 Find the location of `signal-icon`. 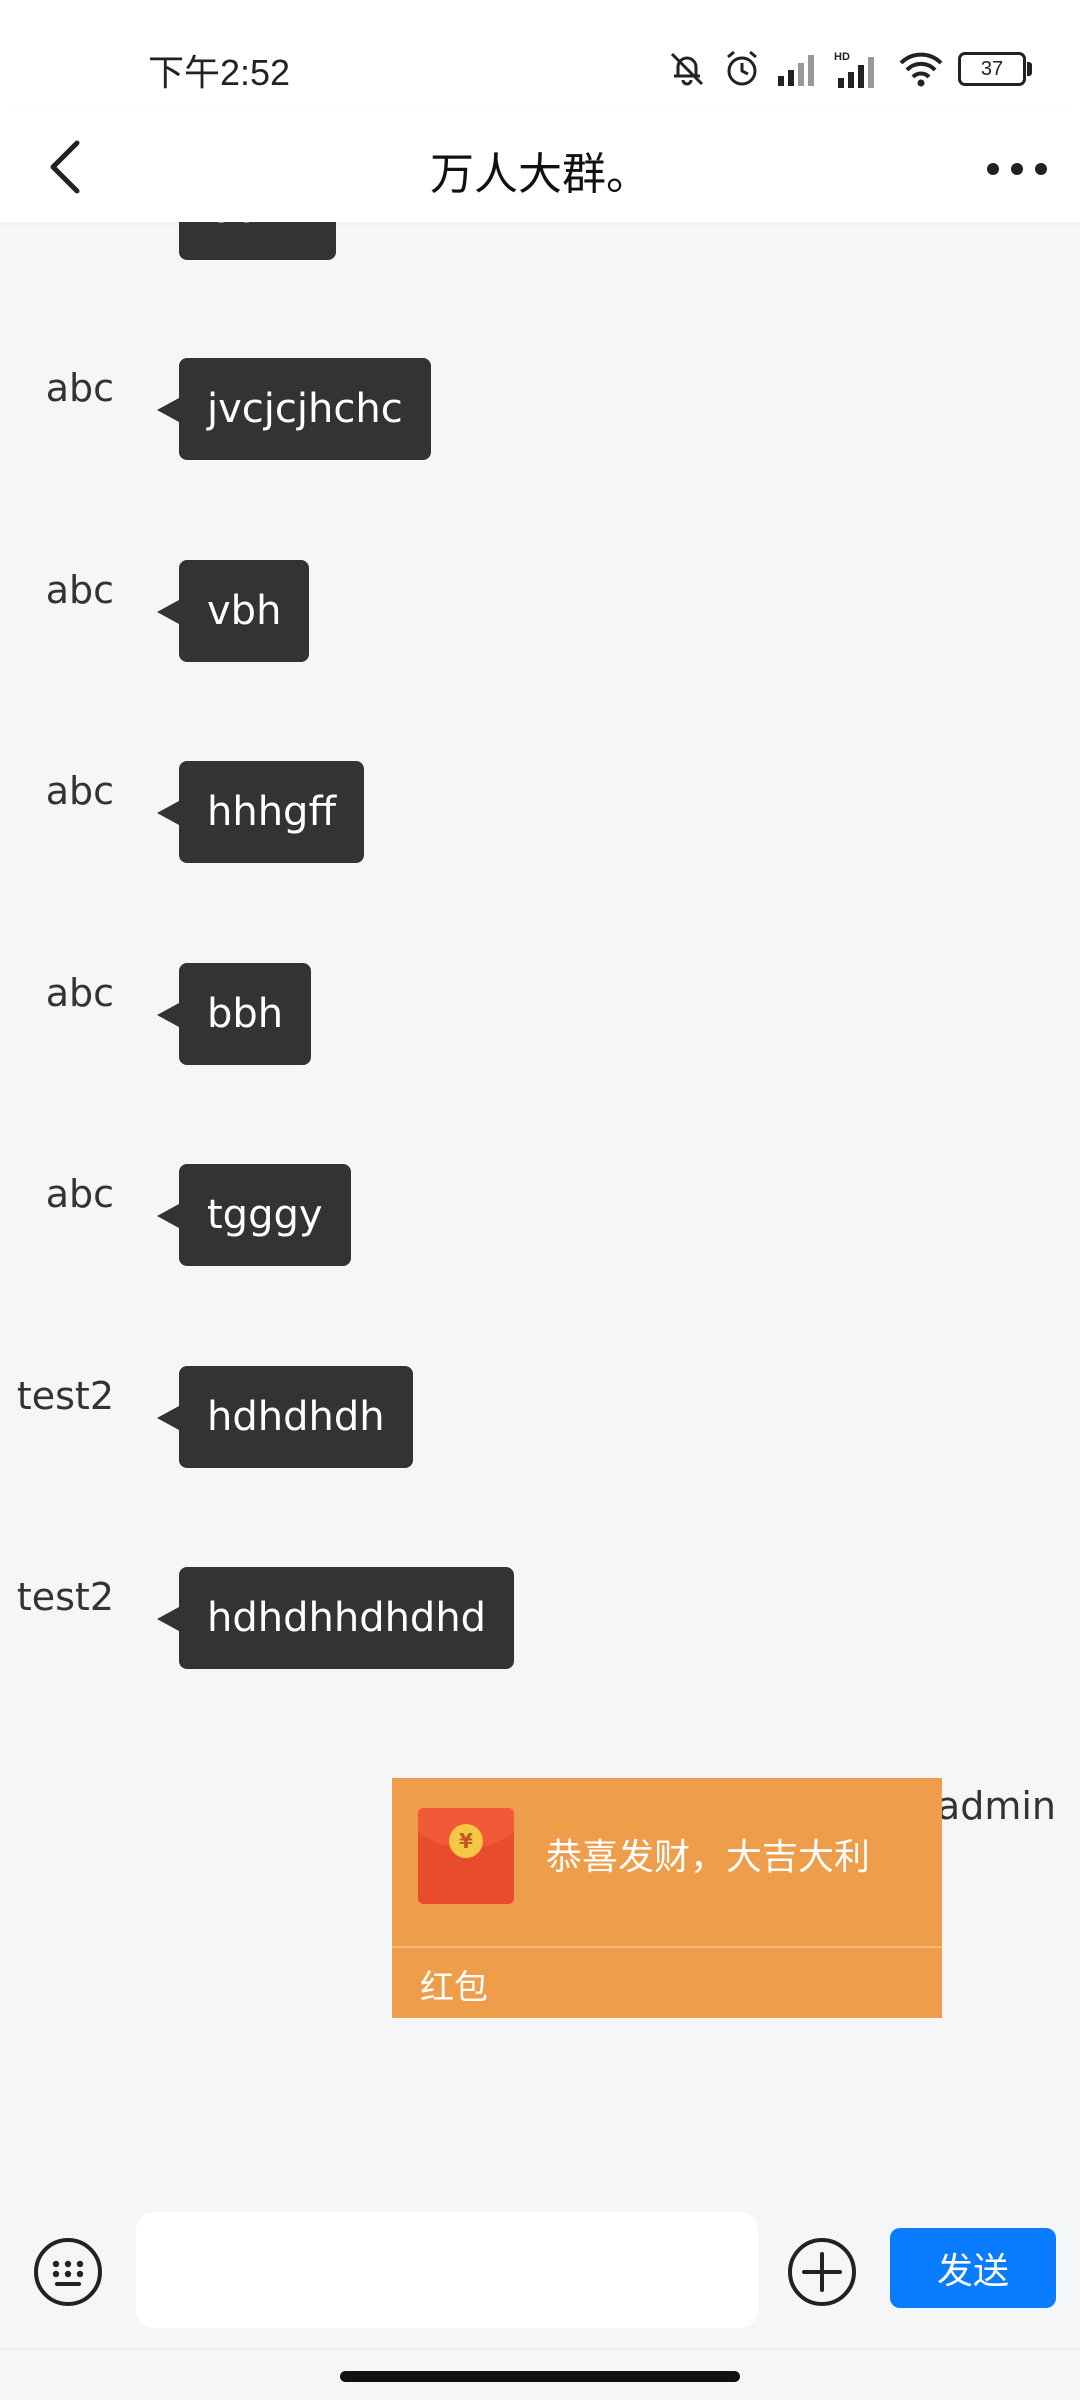

signal-icon is located at coordinates (796, 70).